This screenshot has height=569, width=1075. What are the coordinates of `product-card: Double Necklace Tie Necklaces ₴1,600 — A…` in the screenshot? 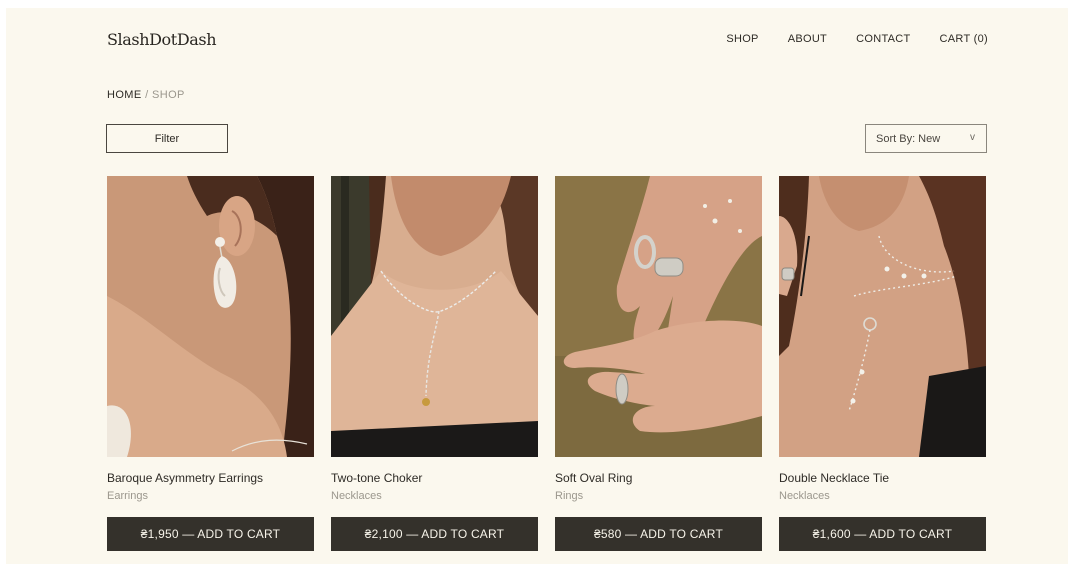 It's located at (882, 363).